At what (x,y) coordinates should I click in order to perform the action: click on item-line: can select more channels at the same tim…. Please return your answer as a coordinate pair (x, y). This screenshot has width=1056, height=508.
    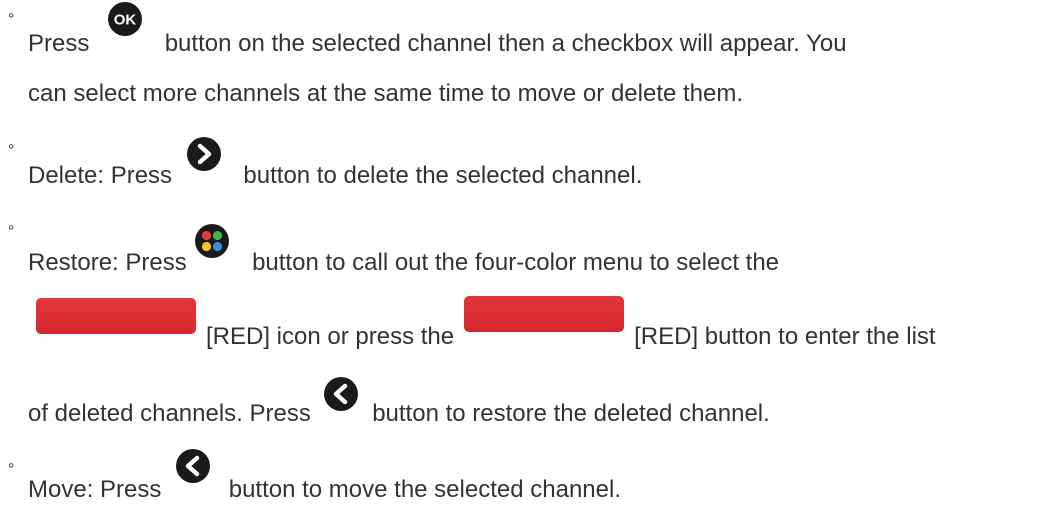
    Looking at the image, I should click on (385, 94).